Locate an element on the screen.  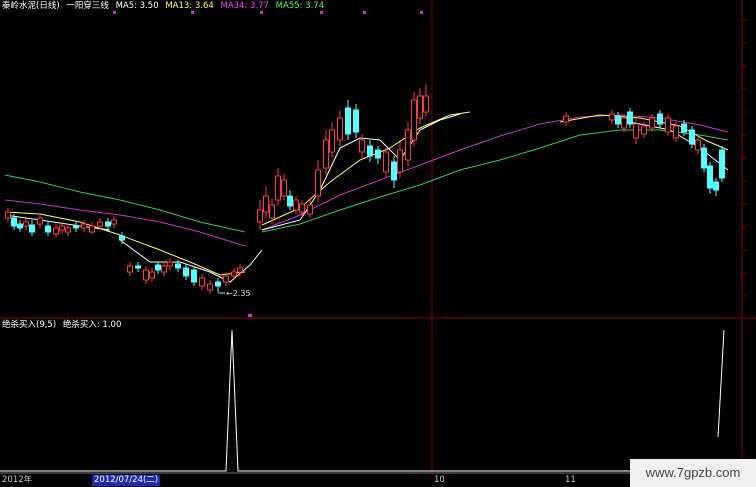
axis-year-label: 2012年 is located at coordinates (17, 480).